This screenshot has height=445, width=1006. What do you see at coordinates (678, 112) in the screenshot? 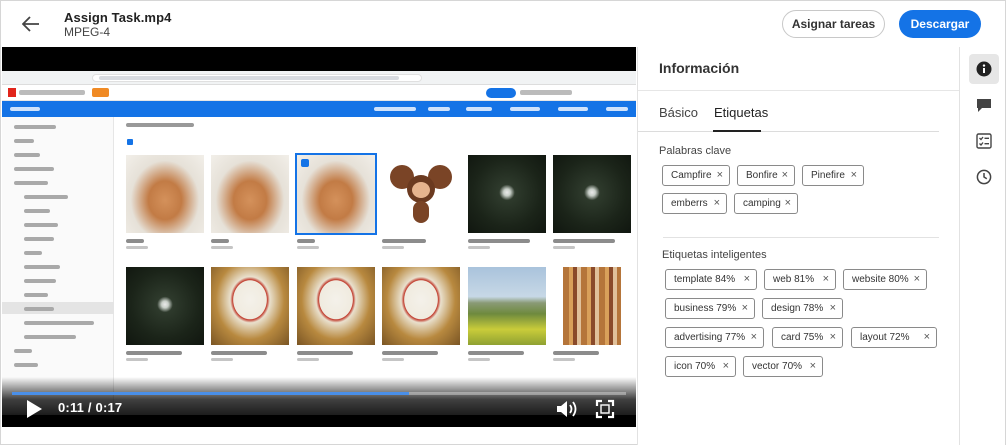
I see `tab-basic: Básico` at bounding box center [678, 112].